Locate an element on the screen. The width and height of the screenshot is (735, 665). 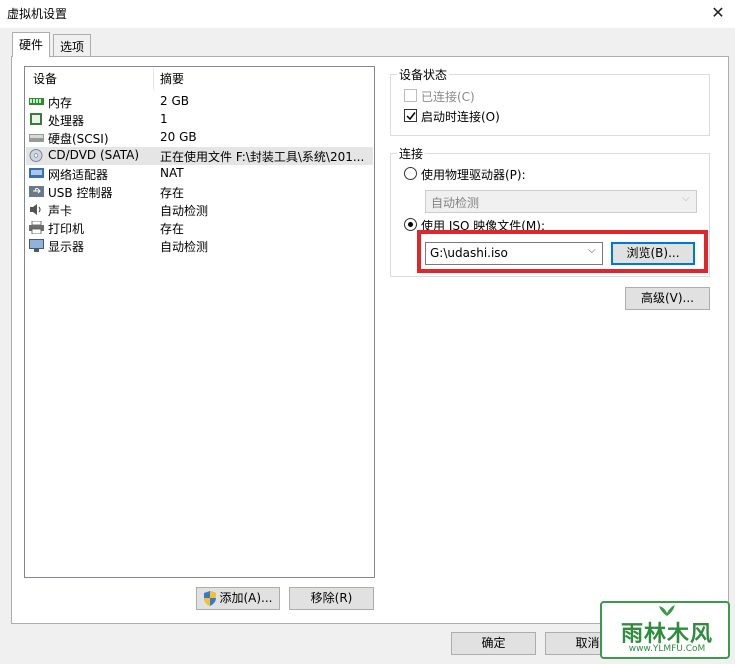
device-name: 硬盘(SCSI) is located at coordinates (78, 139).